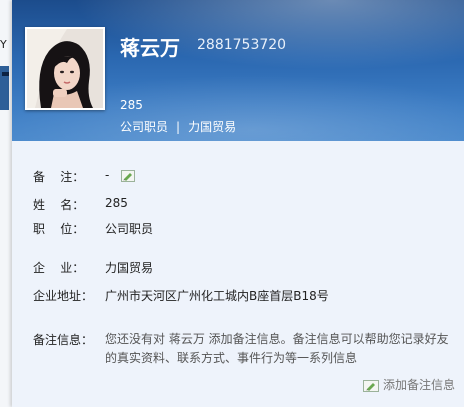 Image resolution: width=464 pixels, height=407 pixels. What do you see at coordinates (128, 175) in the screenshot?
I see `edit-remark-icon` at bounding box center [128, 175].